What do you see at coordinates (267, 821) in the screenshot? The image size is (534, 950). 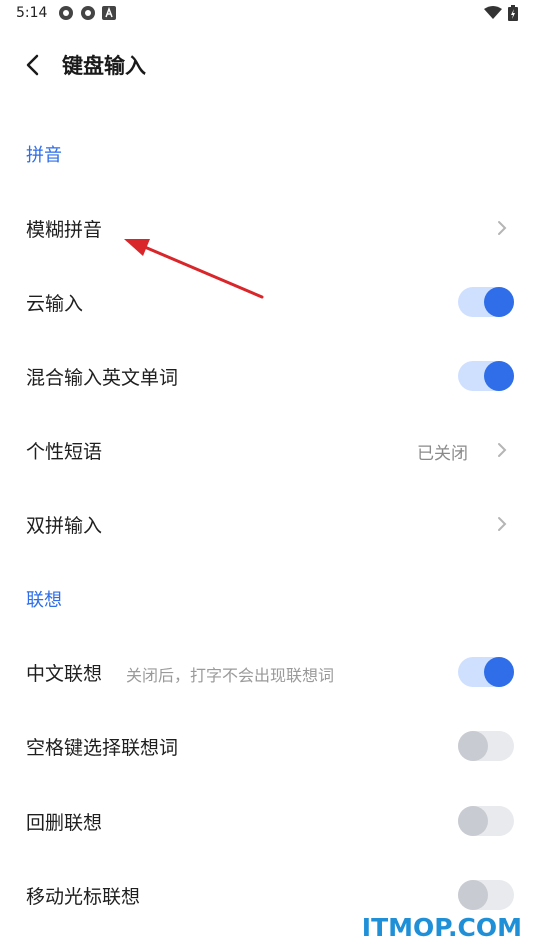 I see `row-backspace-lianxiang: 回删联想` at bounding box center [267, 821].